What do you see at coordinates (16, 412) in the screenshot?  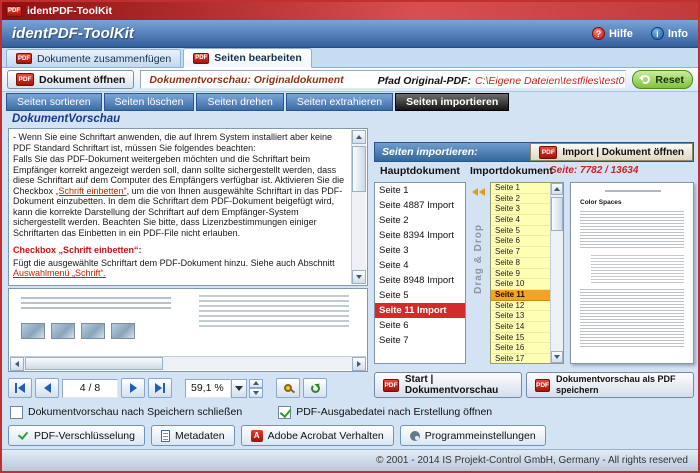 I see `close-after-save-checkbox` at bounding box center [16, 412].